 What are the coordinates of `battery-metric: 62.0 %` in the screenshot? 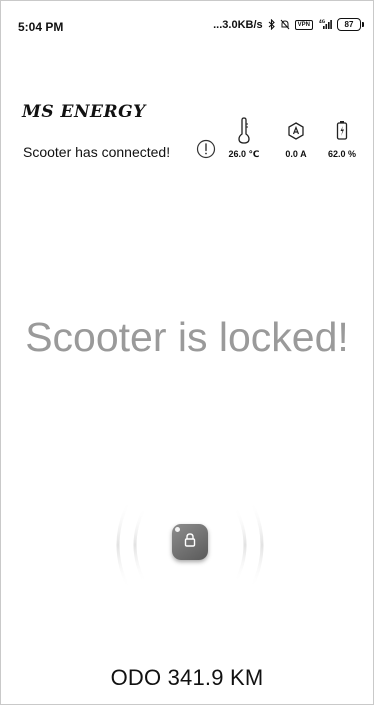 It's located at (342, 138).